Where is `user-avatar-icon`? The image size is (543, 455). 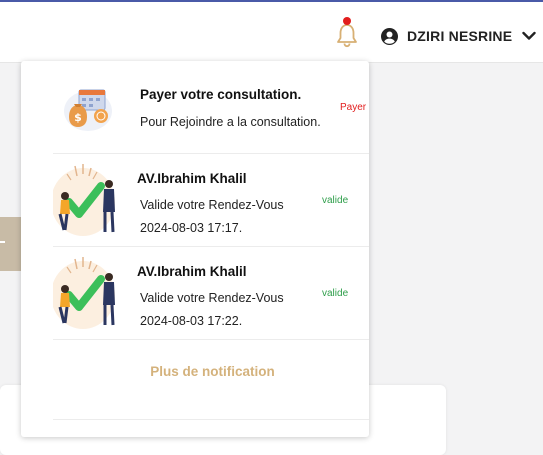
user-avatar-icon is located at coordinates (389, 36).